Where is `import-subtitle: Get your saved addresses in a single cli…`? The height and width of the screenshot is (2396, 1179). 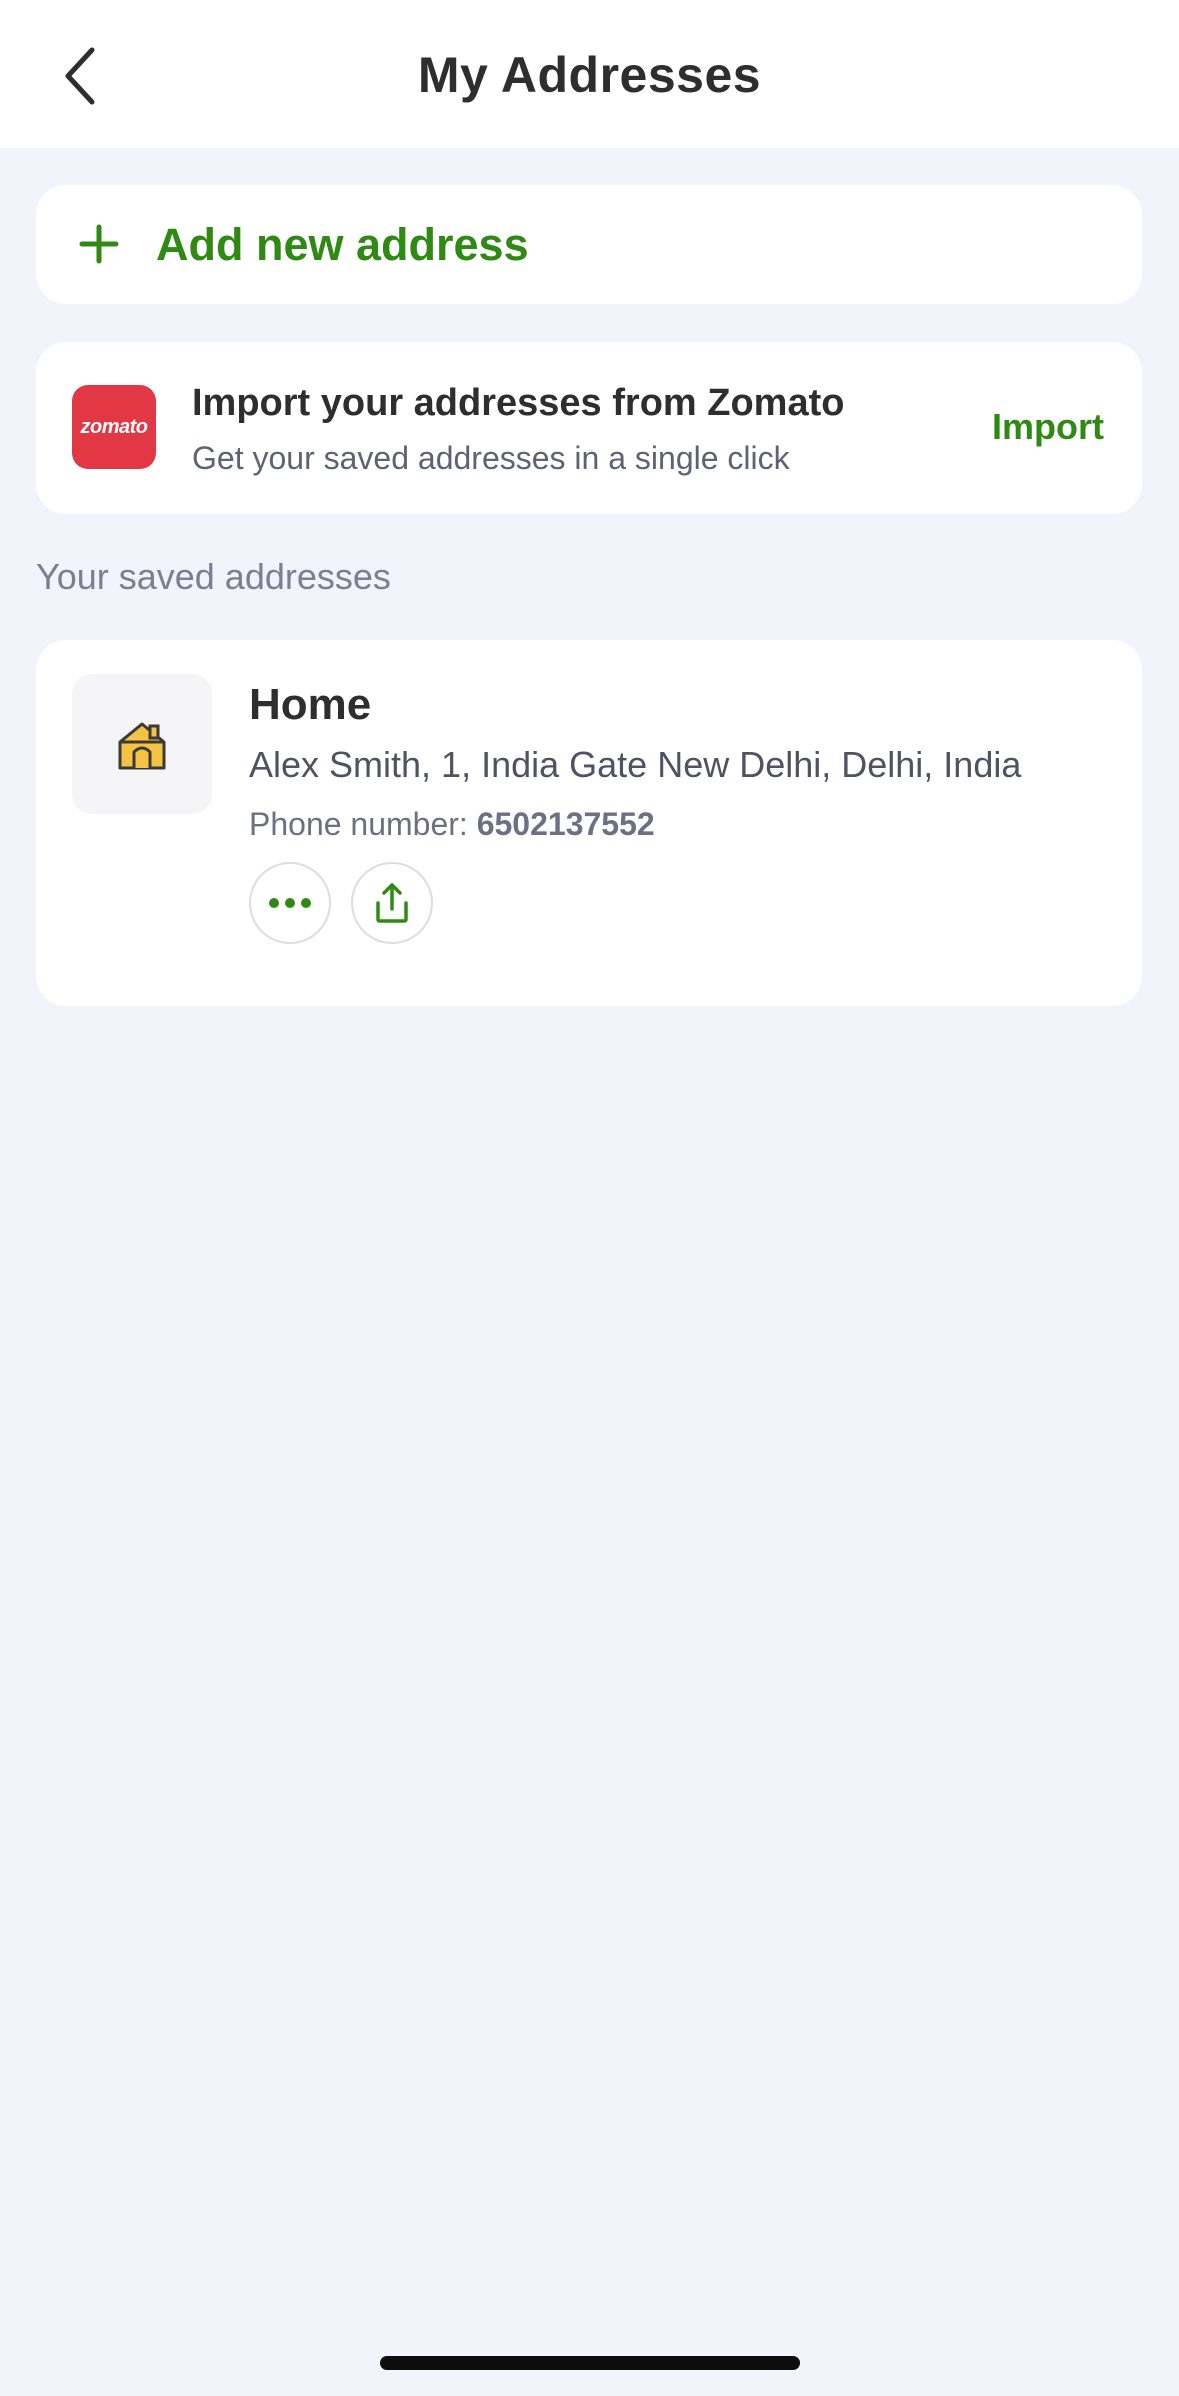
import-subtitle: Get your saved addresses in a single cli… is located at coordinates (491, 458).